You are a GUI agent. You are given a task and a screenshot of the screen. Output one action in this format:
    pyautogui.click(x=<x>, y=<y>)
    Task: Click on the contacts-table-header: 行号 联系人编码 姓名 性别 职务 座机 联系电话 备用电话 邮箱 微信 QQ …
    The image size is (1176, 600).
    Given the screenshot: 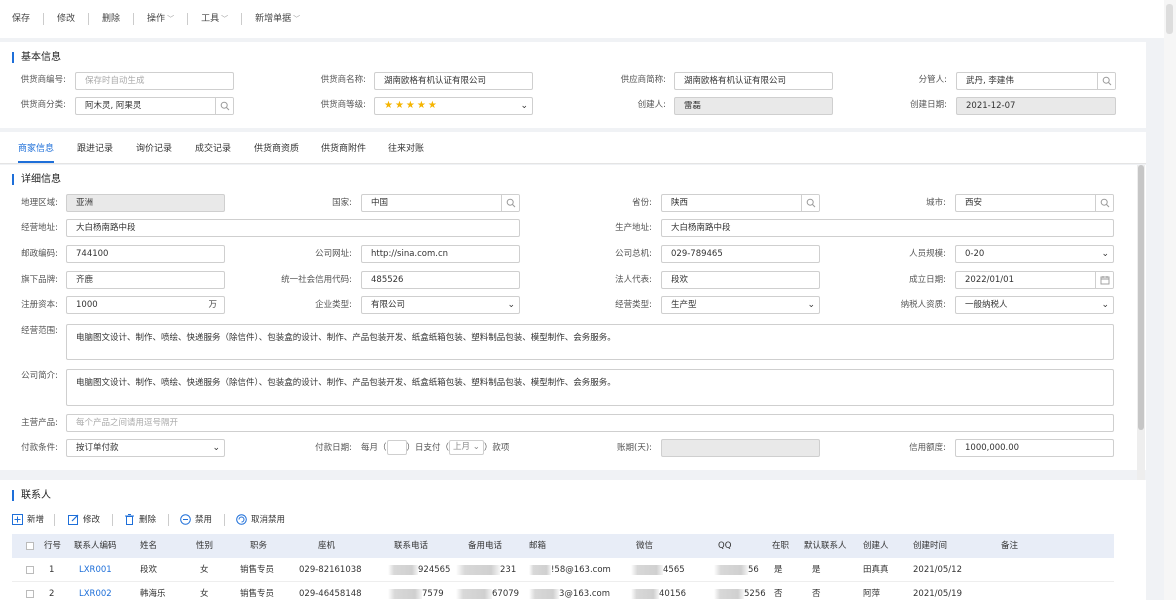 What is the action you would take?
    pyautogui.click(x=563, y=546)
    